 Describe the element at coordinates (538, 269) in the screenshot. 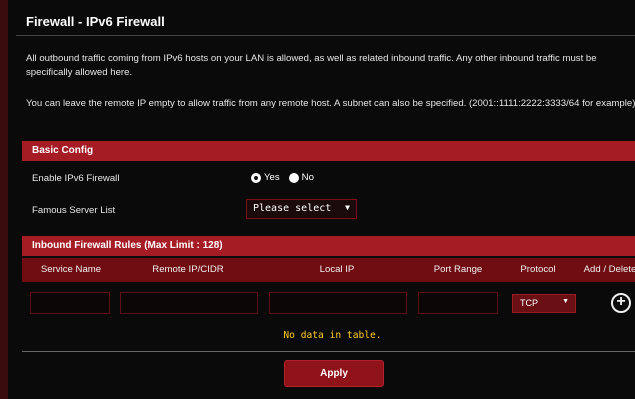

I see `col-protocol: Protocol` at that location.